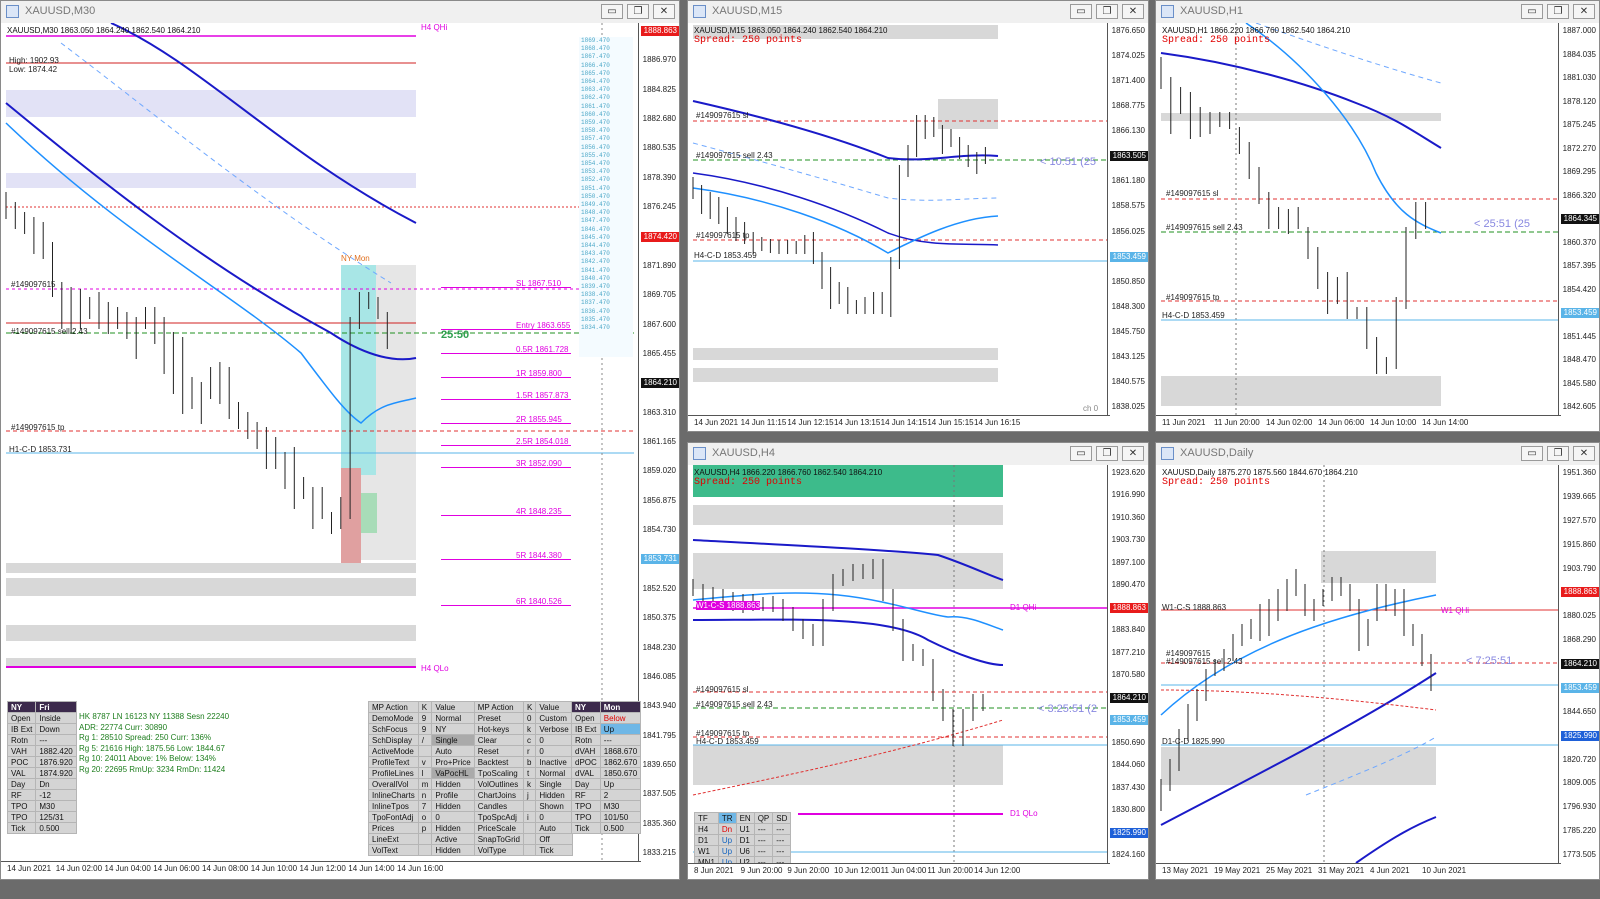  I want to click on table-cell: Preset, so click(498, 718).